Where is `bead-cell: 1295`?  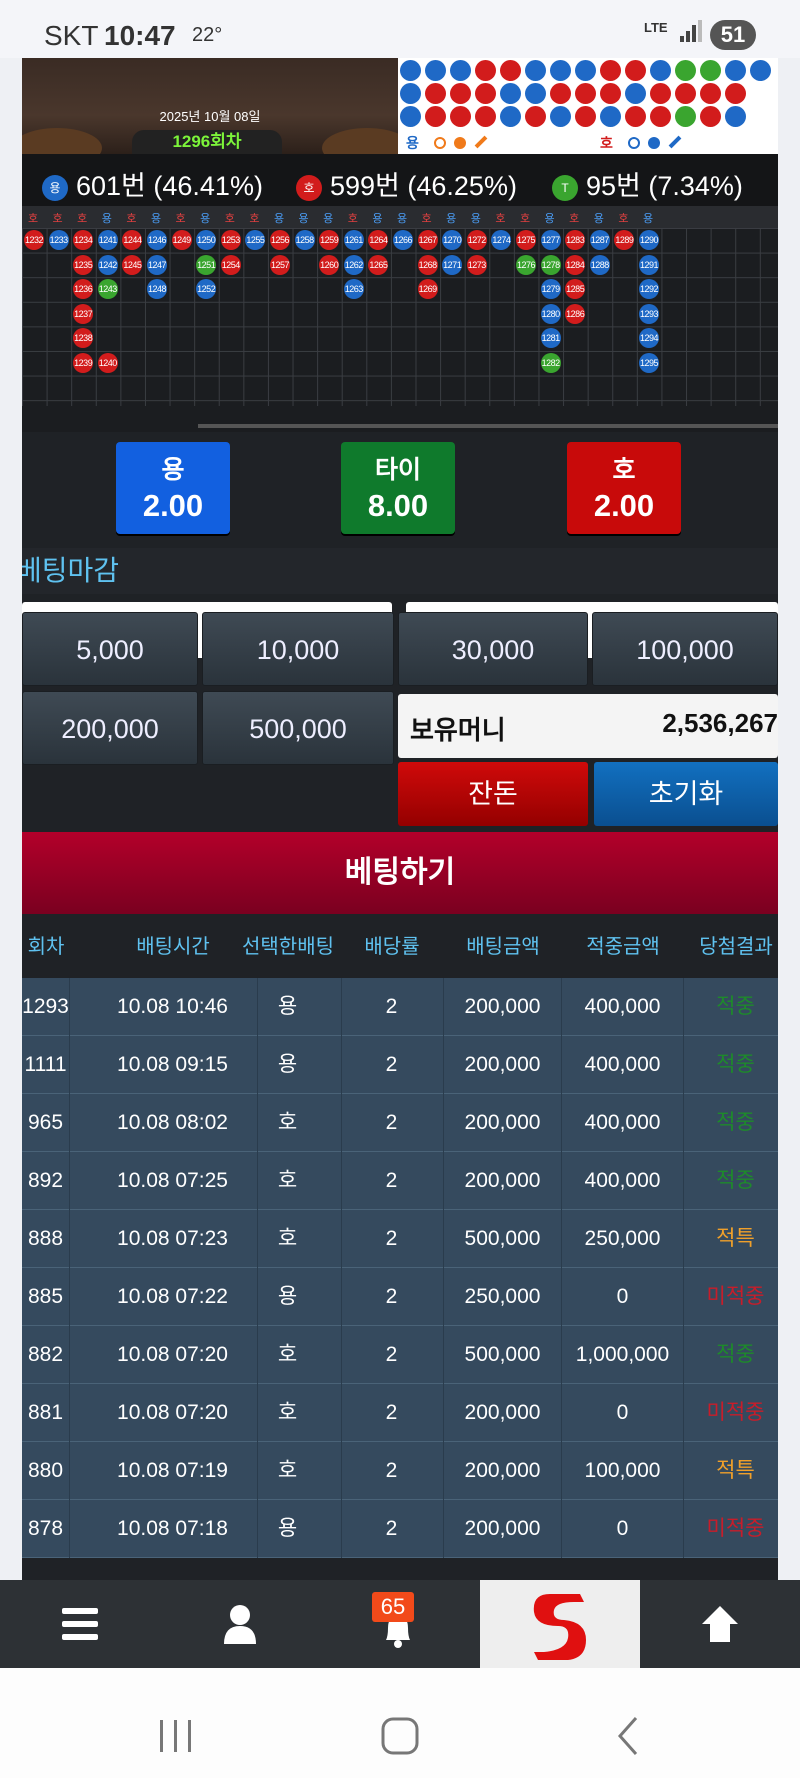 bead-cell: 1295 is located at coordinates (649, 363).